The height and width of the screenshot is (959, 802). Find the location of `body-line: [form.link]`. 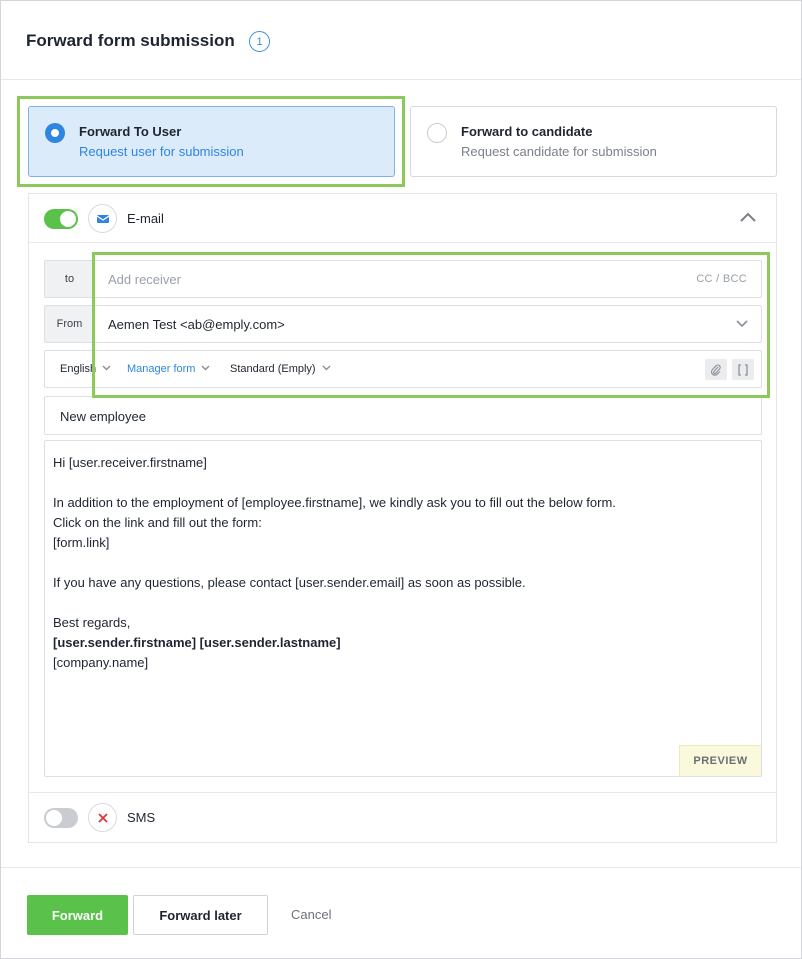

body-line: [form.link] is located at coordinates (81, 542).